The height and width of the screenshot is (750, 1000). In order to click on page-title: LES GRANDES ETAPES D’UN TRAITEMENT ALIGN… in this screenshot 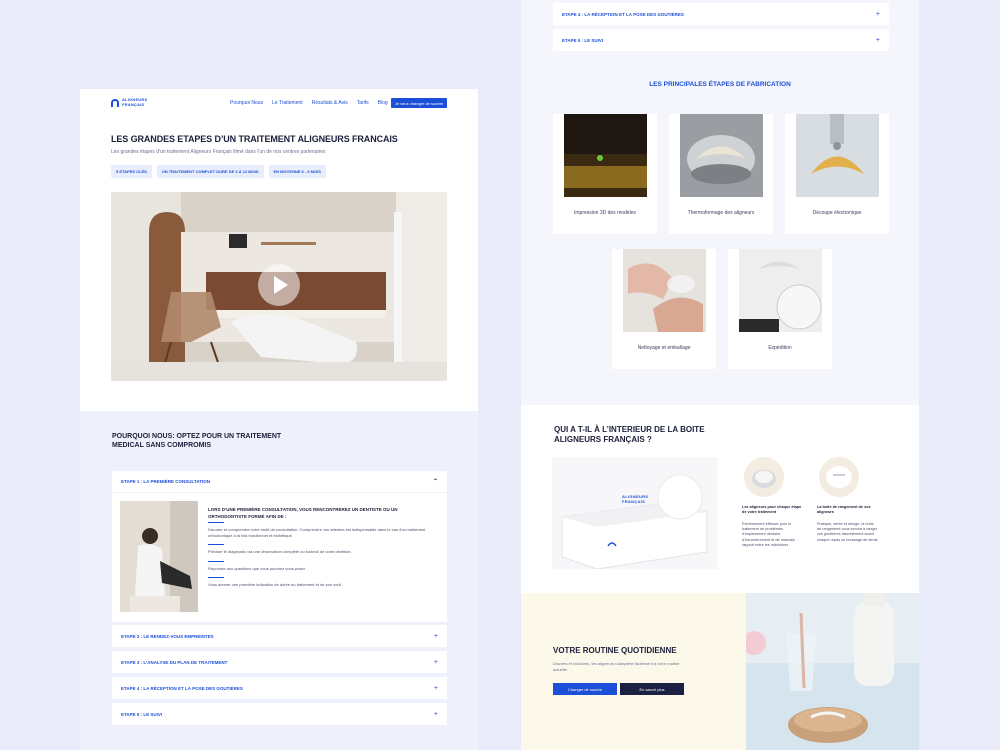, I will do `click(254, 139)`.